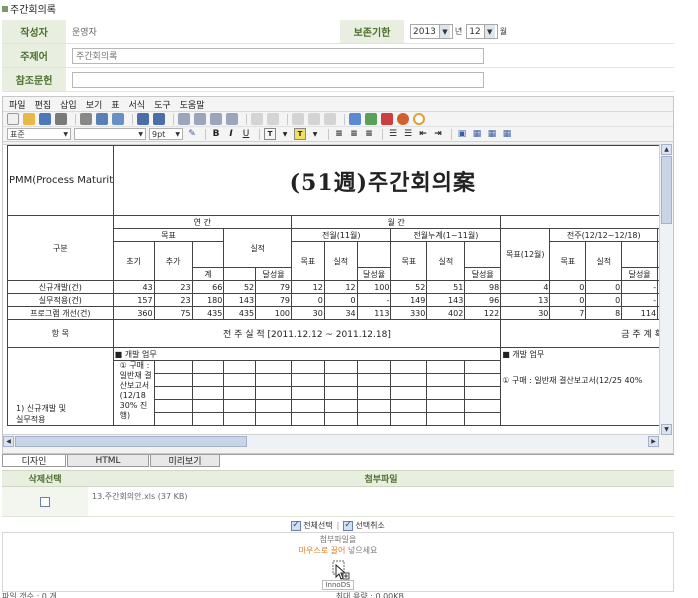 This screenshot has height=598, width=698. What do you see at coordinates (259, 134) in the screenshot?
I see `toolbar-divider` at bounding box center [259, 134].